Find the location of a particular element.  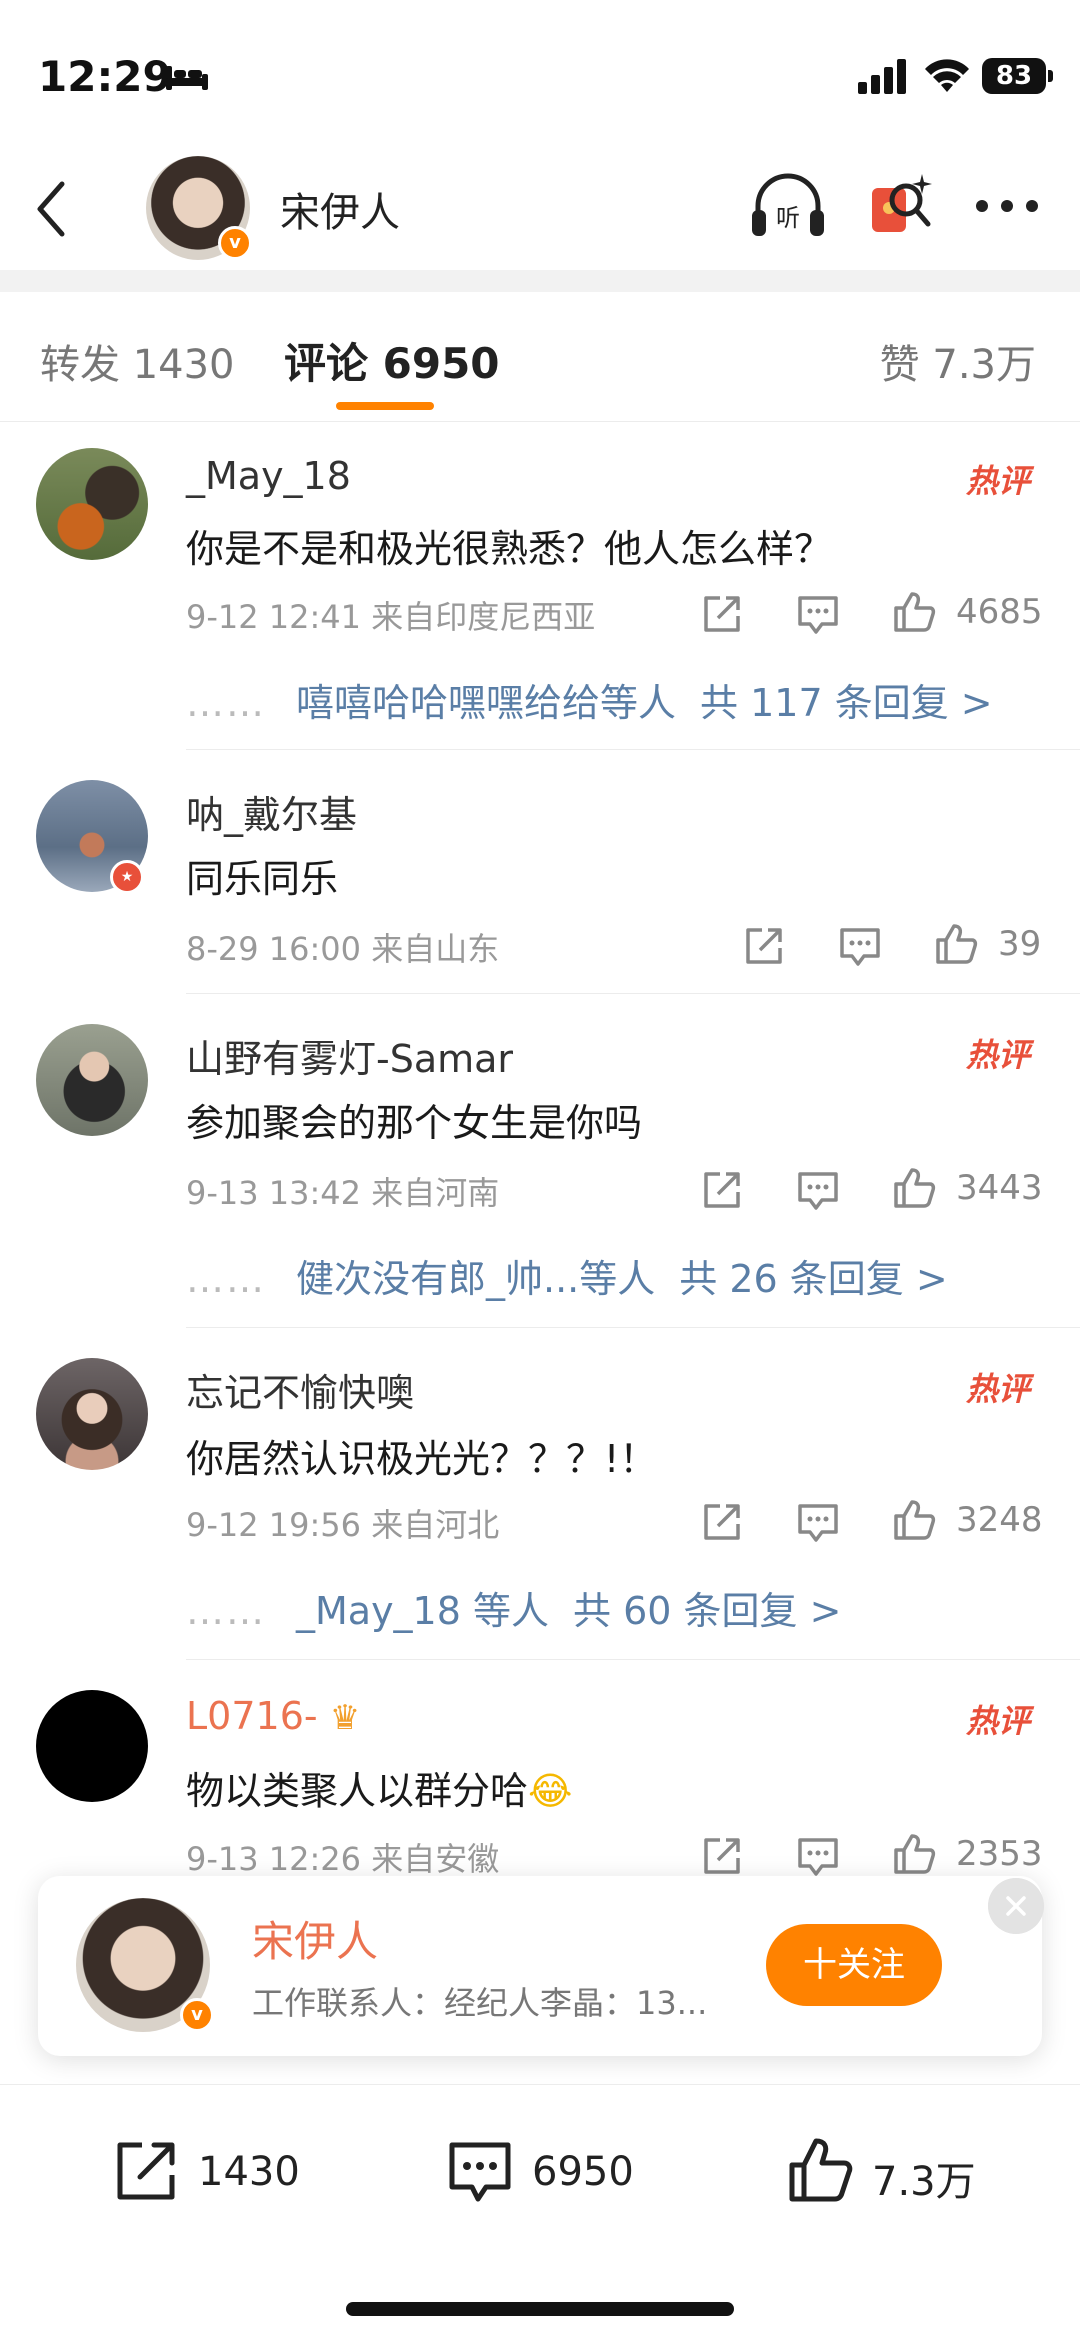

reply-total: 共 60 条回复 > is located at coordinates (707, 1611).